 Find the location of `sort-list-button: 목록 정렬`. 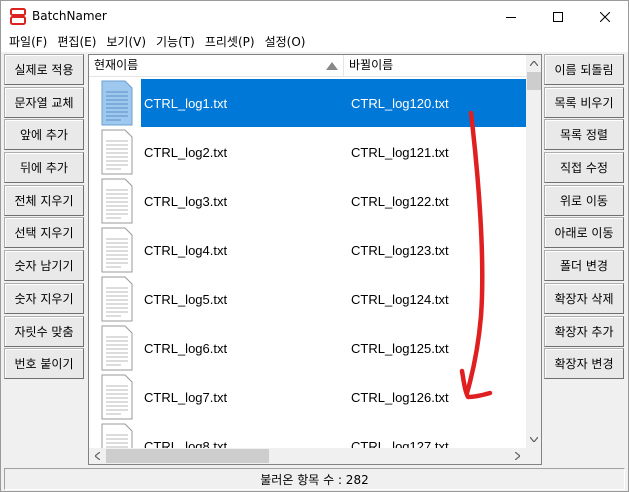

sort-list-button: 목록 정렬 is located at coordinates (584, 135).